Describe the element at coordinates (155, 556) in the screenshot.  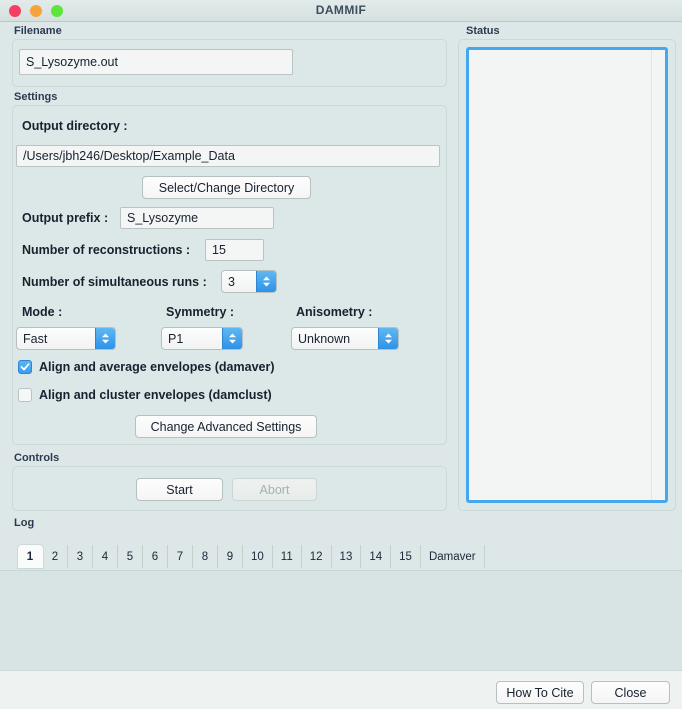
I see `log-tab-6: 6` at that location.